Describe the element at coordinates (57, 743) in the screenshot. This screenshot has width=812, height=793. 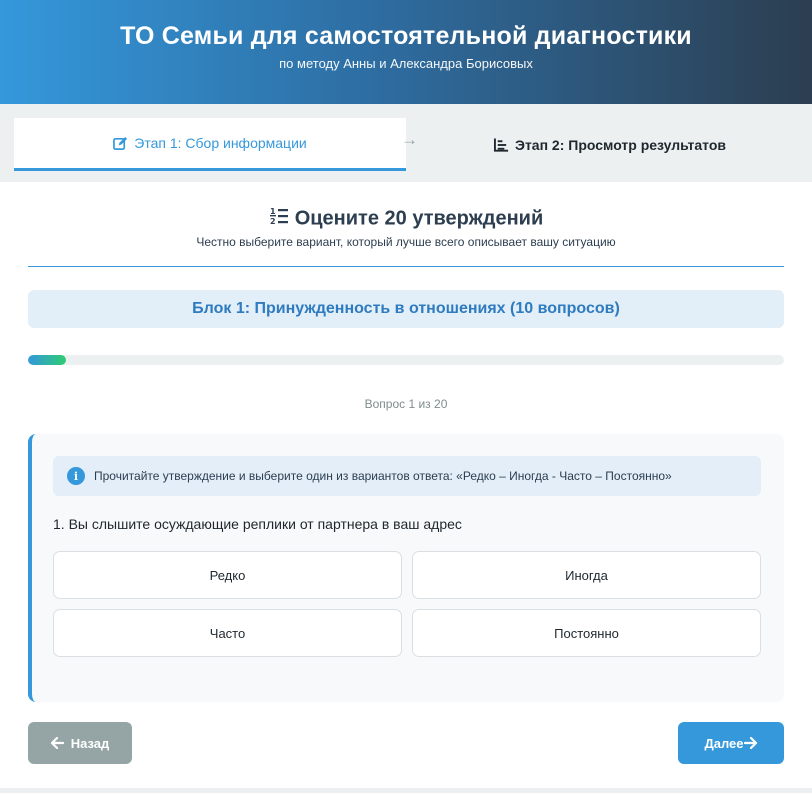
I see `arrow-left-icon` at that location.